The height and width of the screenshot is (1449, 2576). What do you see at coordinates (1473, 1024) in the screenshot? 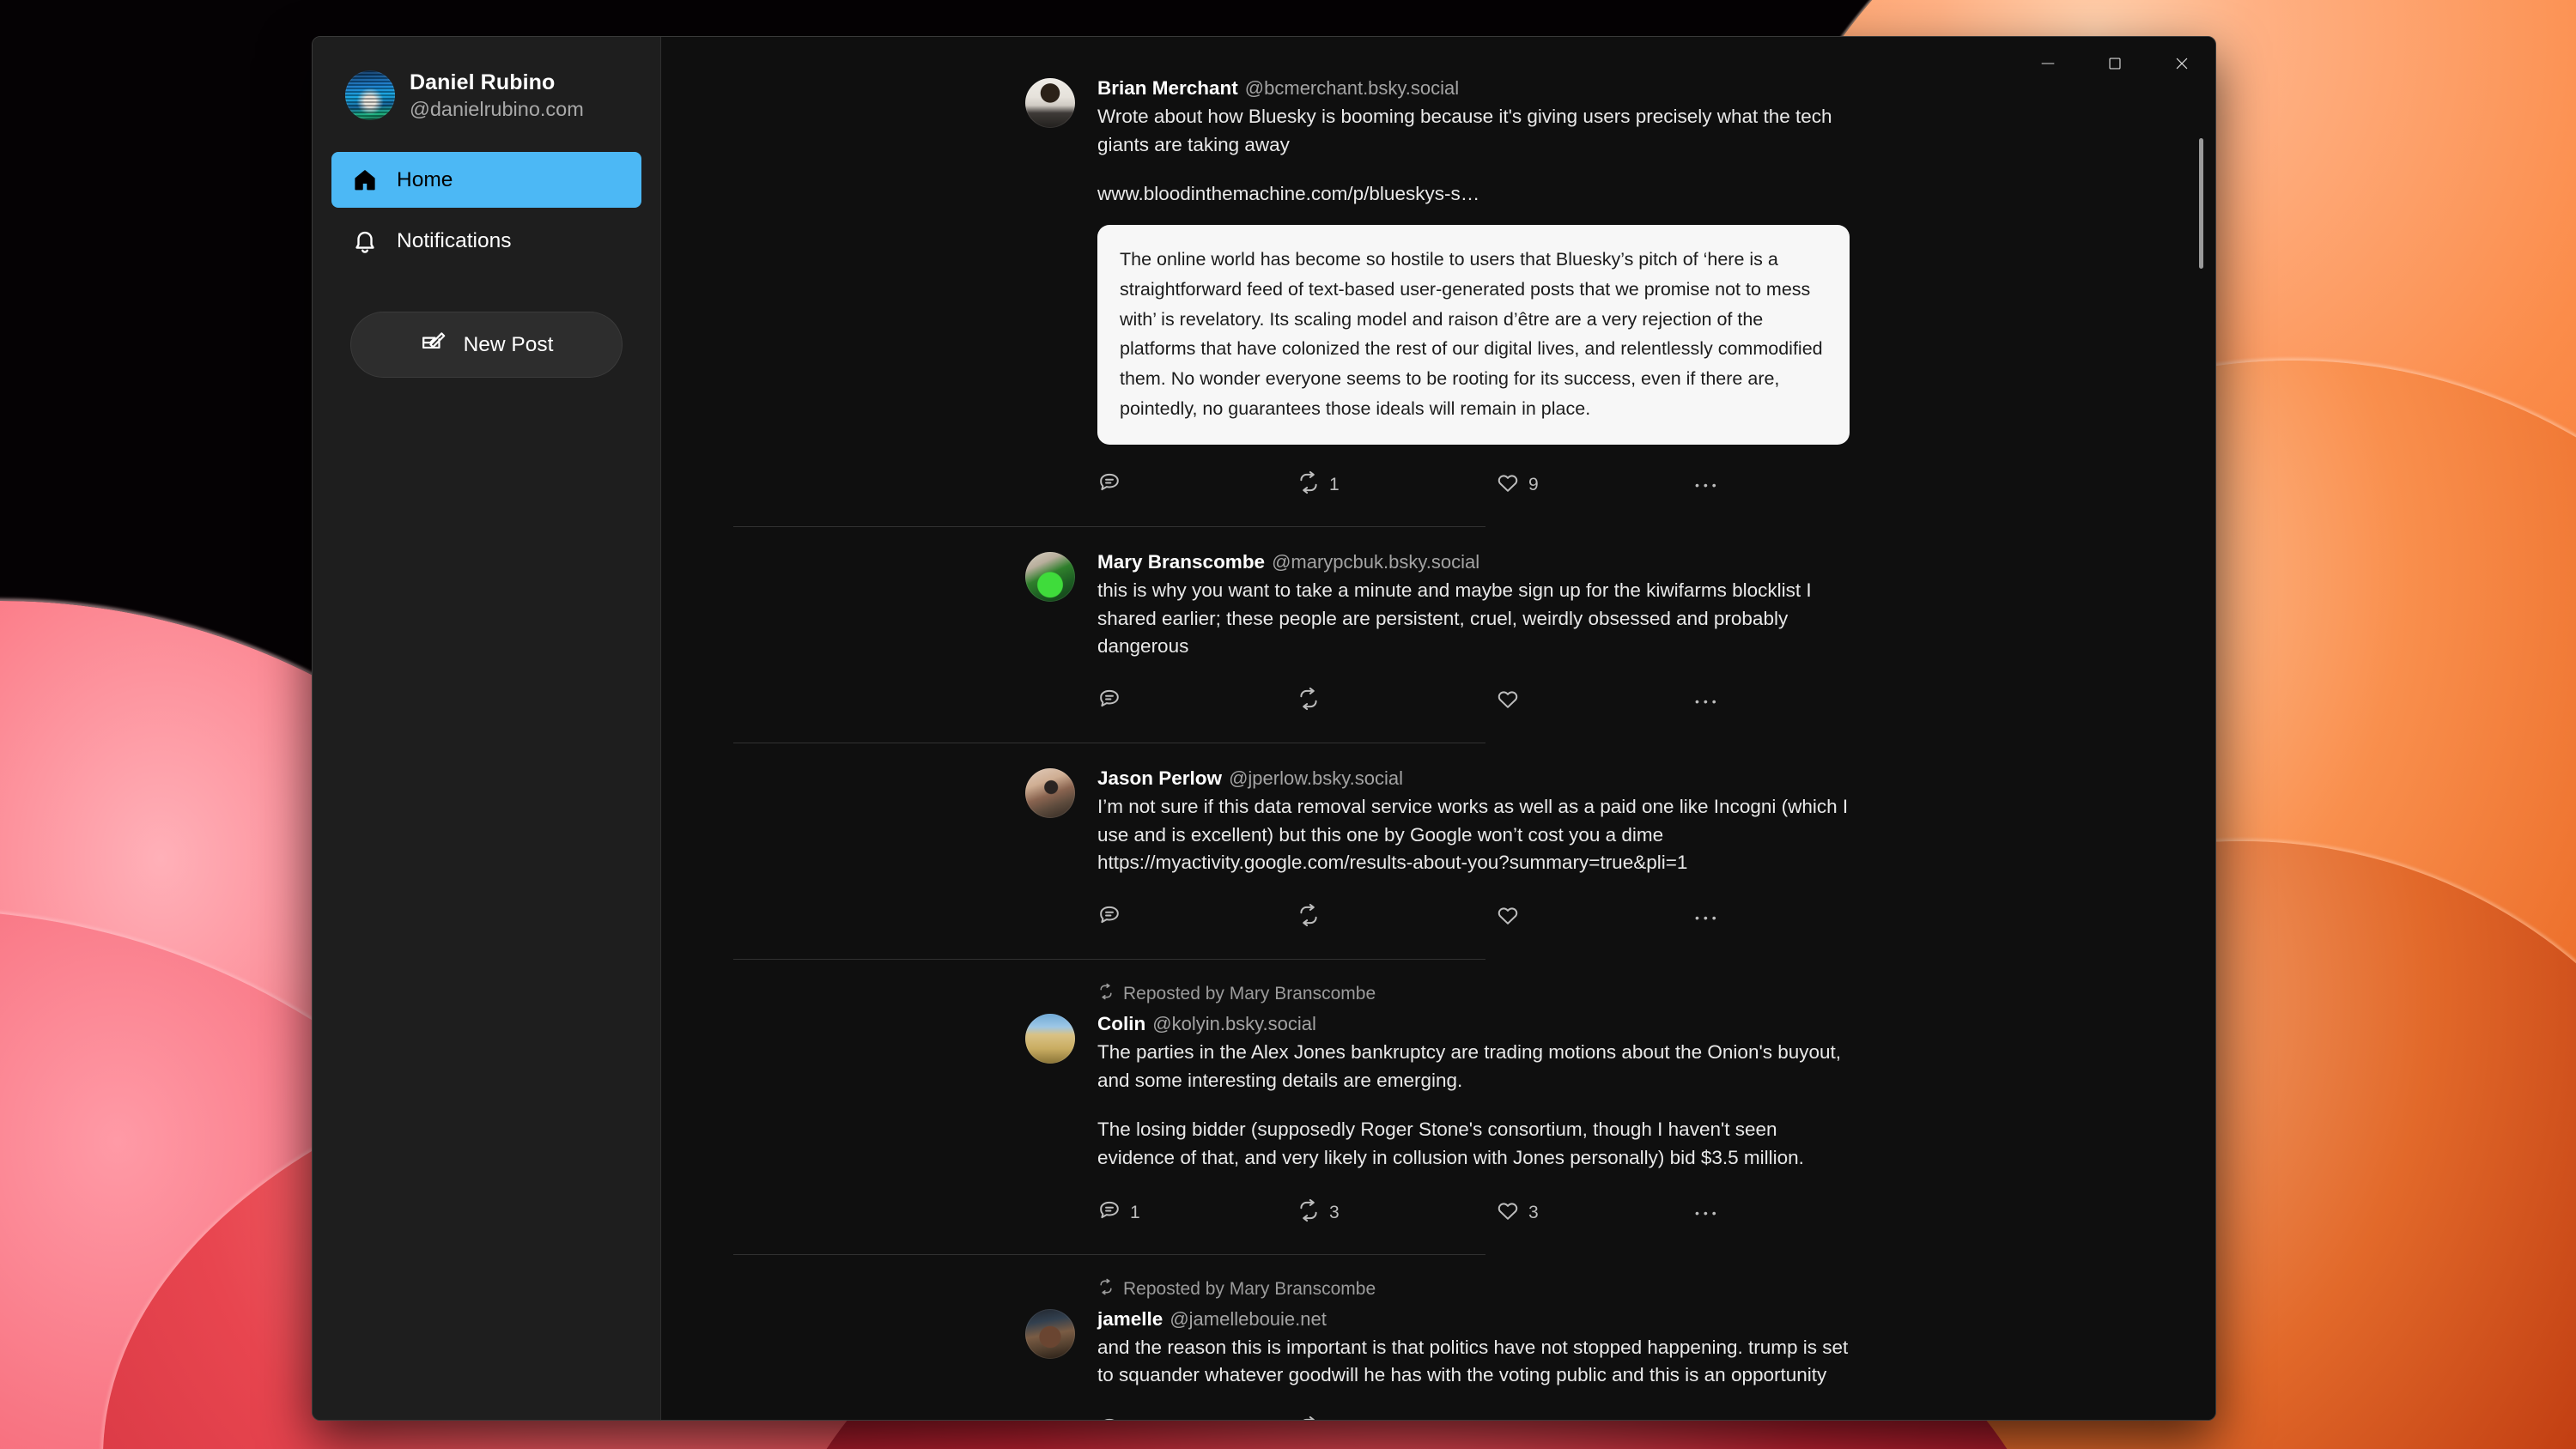
I see `author-row: Colin @kolyin.bsky.social` at bounding box center [1473, 1024].